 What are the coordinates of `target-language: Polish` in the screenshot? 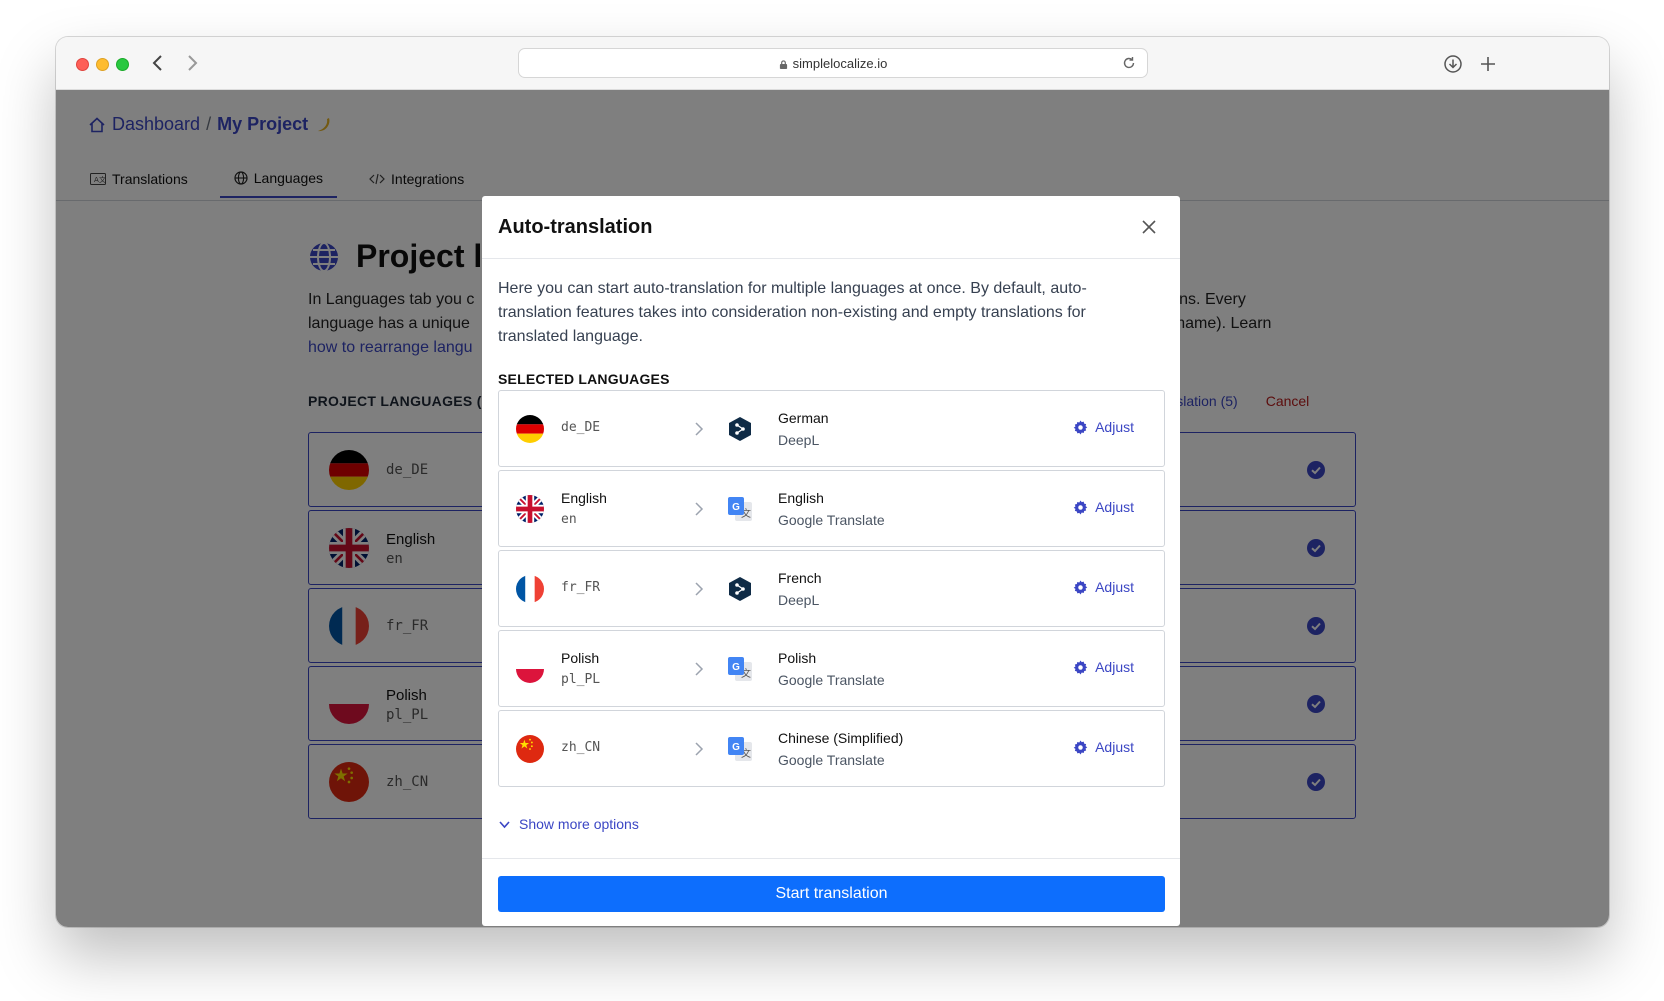 It's located at (797, 658).